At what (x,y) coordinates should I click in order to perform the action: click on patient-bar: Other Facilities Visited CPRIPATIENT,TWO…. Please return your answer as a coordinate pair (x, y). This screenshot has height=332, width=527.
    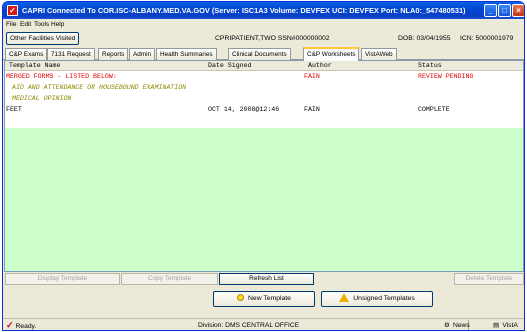
    Looking at the image, I should click on (263, 38).